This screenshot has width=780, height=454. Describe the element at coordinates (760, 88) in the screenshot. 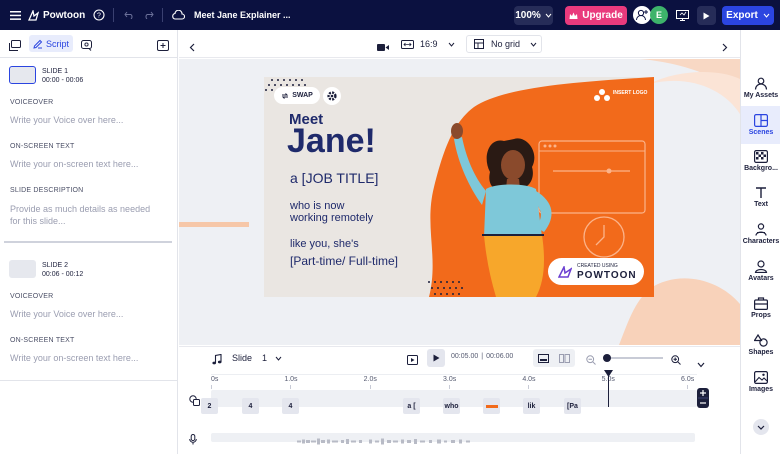

I see `tool-my-assets: My Assets` at that location.